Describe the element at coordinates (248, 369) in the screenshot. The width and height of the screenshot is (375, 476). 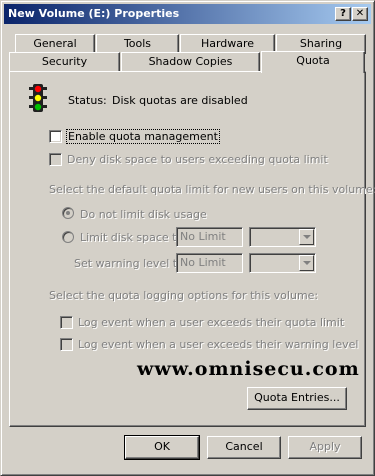
I see `watermark-text: www.omnisecu.com` at that location.